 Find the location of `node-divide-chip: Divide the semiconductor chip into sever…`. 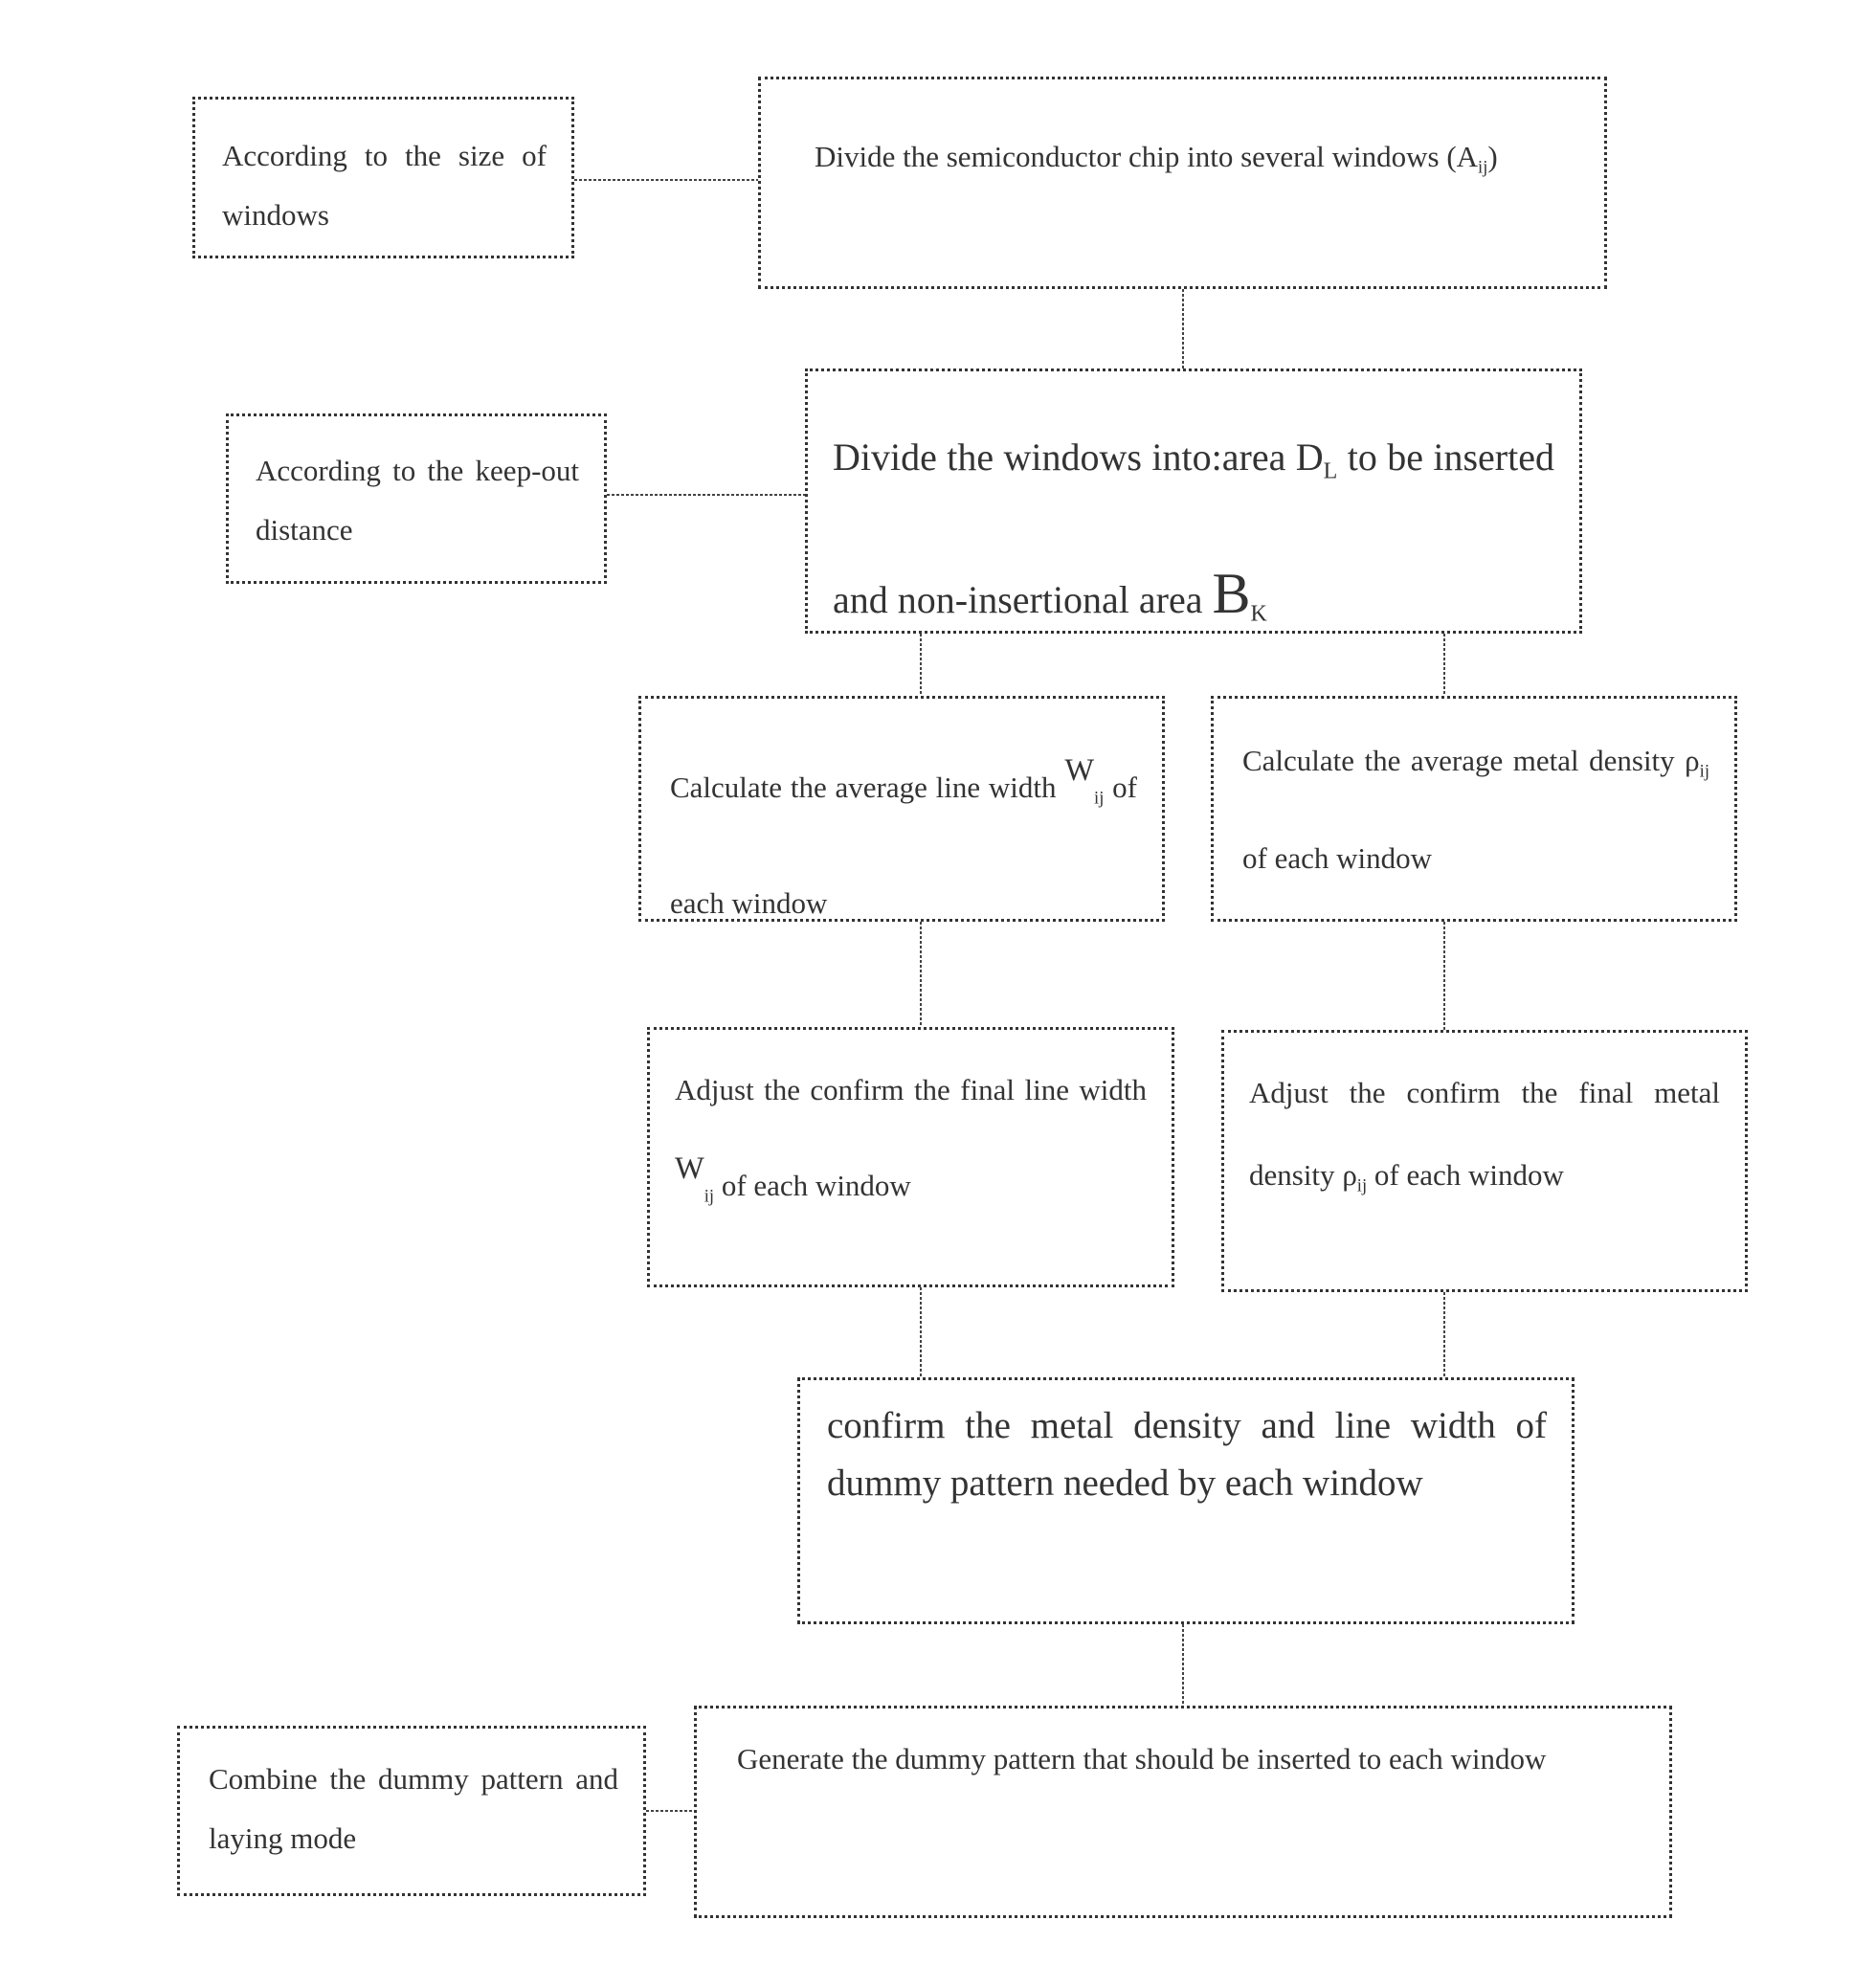

node-divide-chip: Divide the semiconductor chip into sever… is located at coordinates (1182, 183).